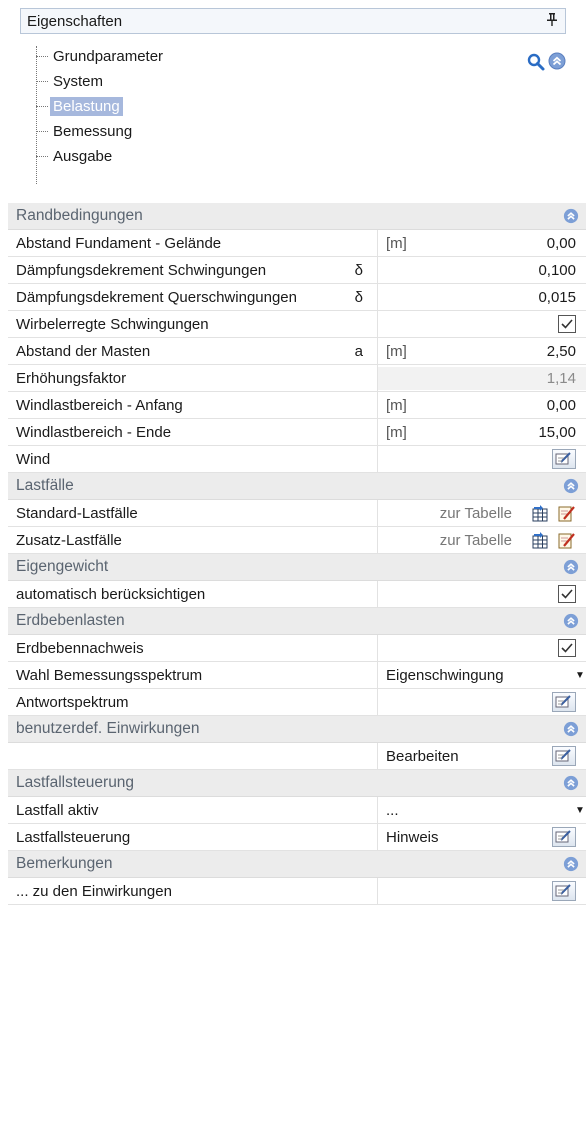 The width and height of the screenshot is (587, 1122). I want to click on row-abstand-fundament: Abstand Fundament - Gelände [m] 0,00, so click(297, 243).